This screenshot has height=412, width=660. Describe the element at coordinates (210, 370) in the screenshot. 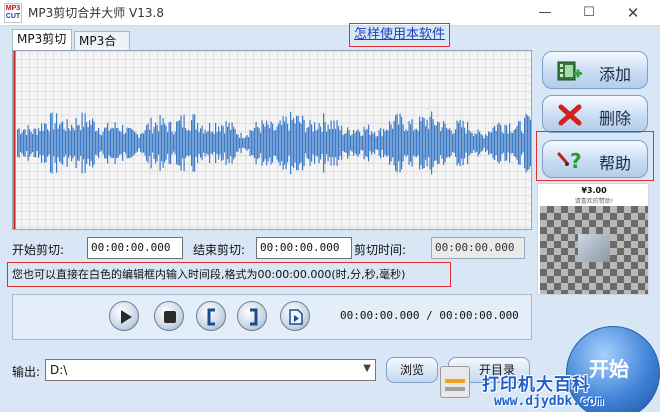

I see `output-path-select: D:\ ▼` at that location.